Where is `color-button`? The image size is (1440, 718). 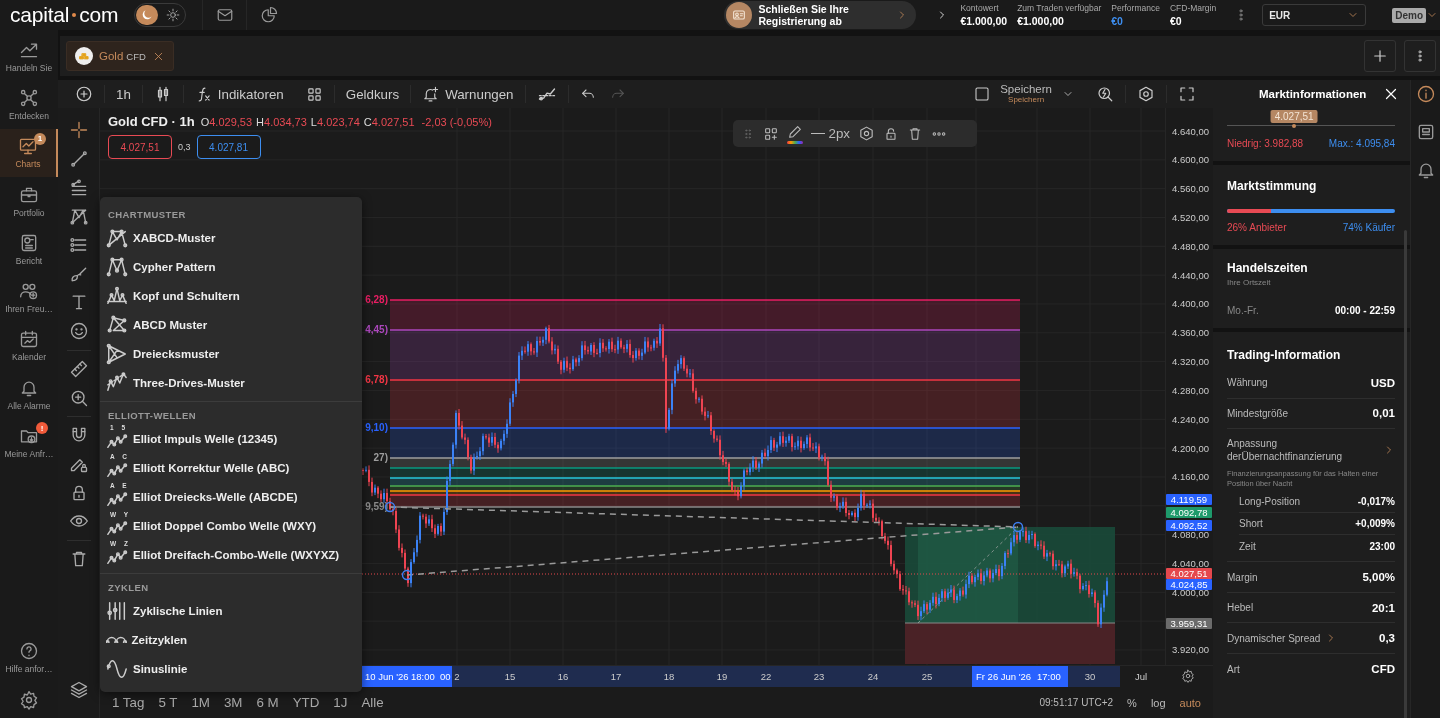
color-button is located at coordinates (795, 133).